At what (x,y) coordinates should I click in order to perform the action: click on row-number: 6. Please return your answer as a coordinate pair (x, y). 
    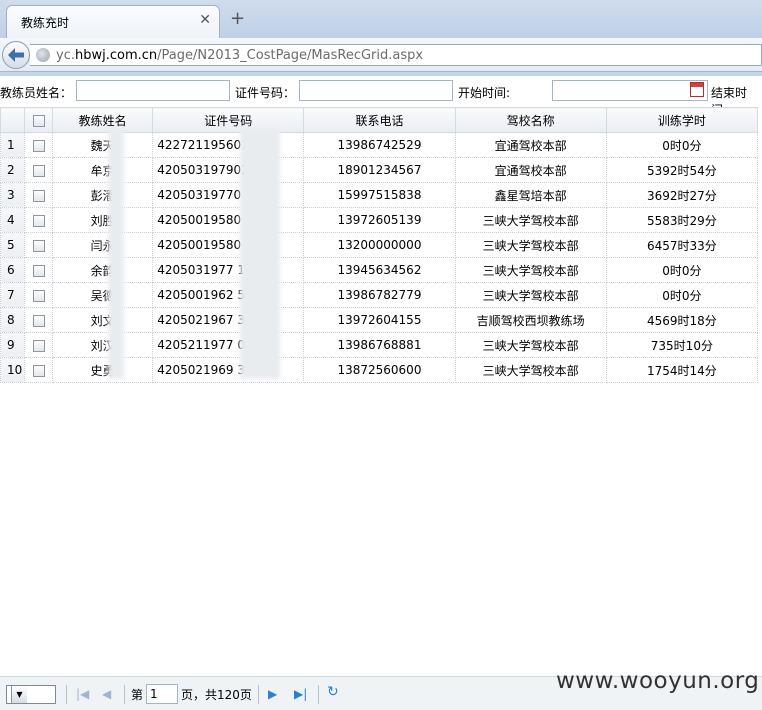
    Looking at the image, I should click on (13, 270).